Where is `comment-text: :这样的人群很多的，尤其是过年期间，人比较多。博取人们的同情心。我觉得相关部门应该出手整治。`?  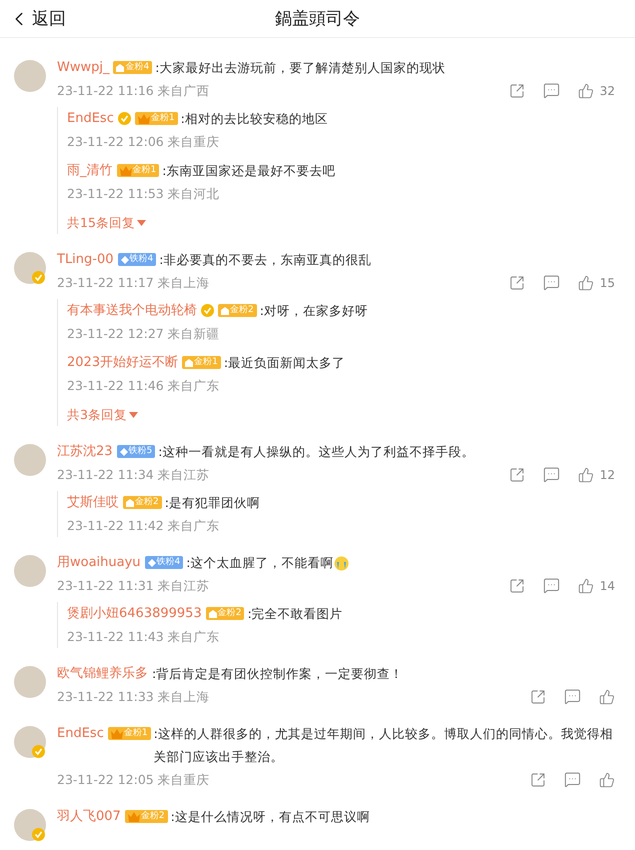
comment-text: :这样的人群很多的，尤其是过年期间，人比较多。博取人们的同情心。我觉得相关部门应该出手整治。 is located at coordinates (384, 745).